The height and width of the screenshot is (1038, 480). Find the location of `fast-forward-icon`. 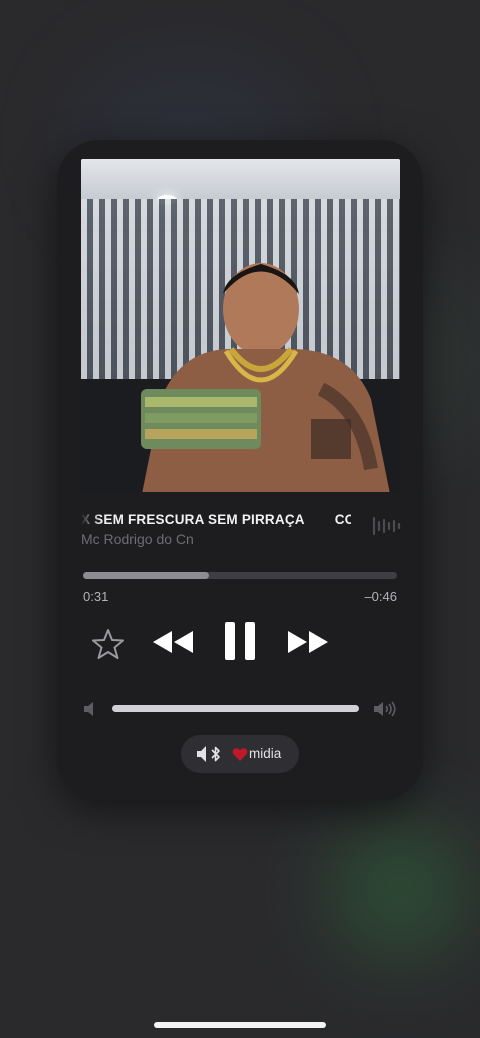

fast-forward-icon is located at coordinates (308, 642).